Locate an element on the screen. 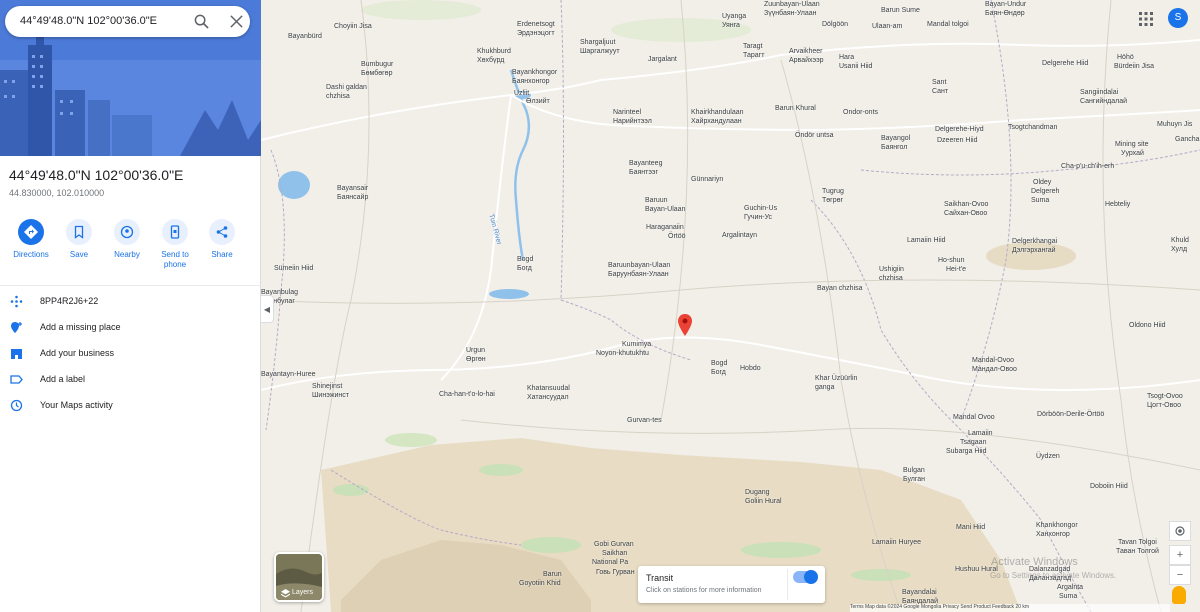  map-label: chzhisa is located at coordinates (338, 96).